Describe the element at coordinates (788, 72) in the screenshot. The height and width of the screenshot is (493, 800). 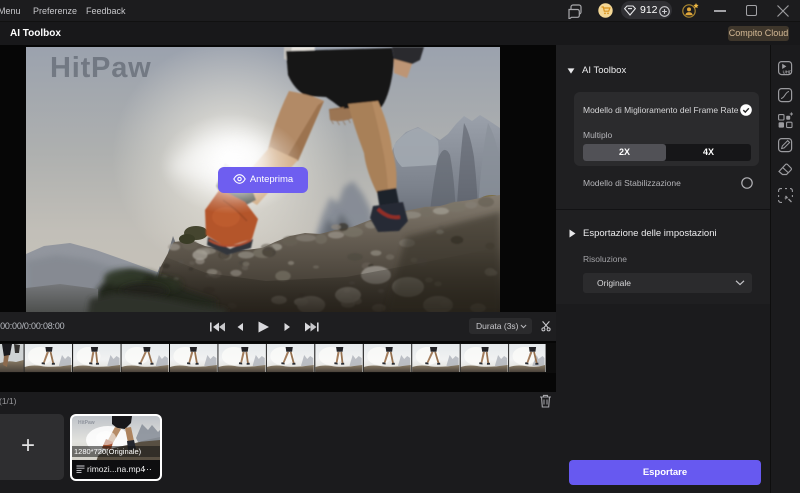
I see `svg-text: UHD` at that location.